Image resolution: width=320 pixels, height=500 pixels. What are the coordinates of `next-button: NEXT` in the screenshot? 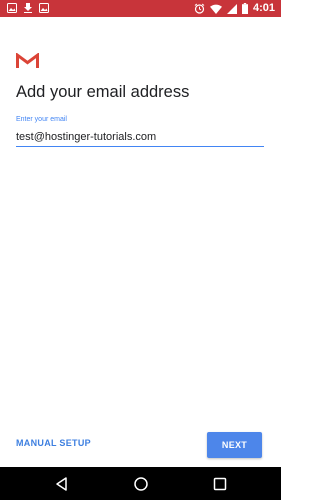 It's located at (234, 445).